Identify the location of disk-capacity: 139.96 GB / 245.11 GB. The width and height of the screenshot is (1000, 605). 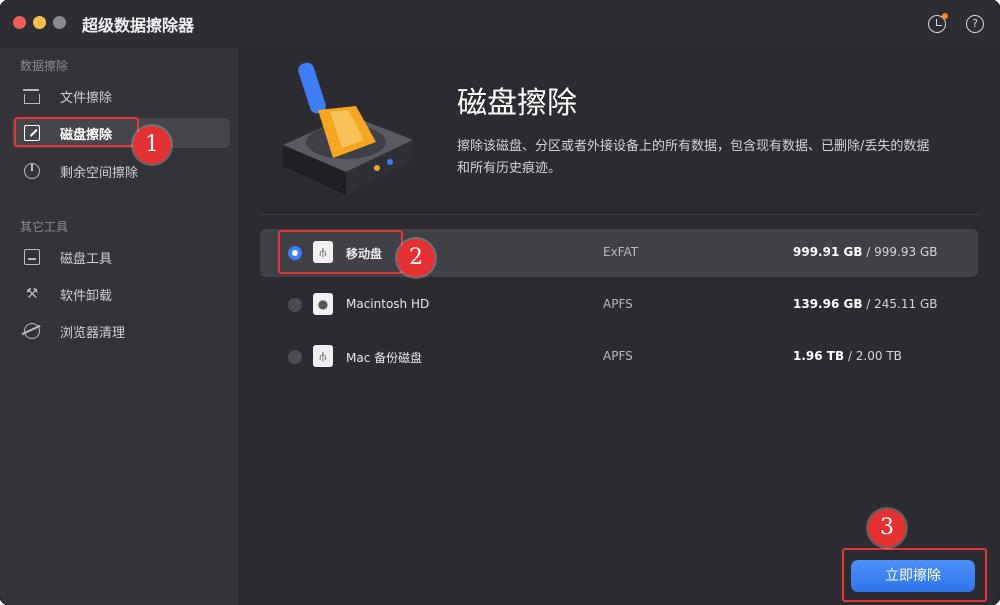
(865, 304).